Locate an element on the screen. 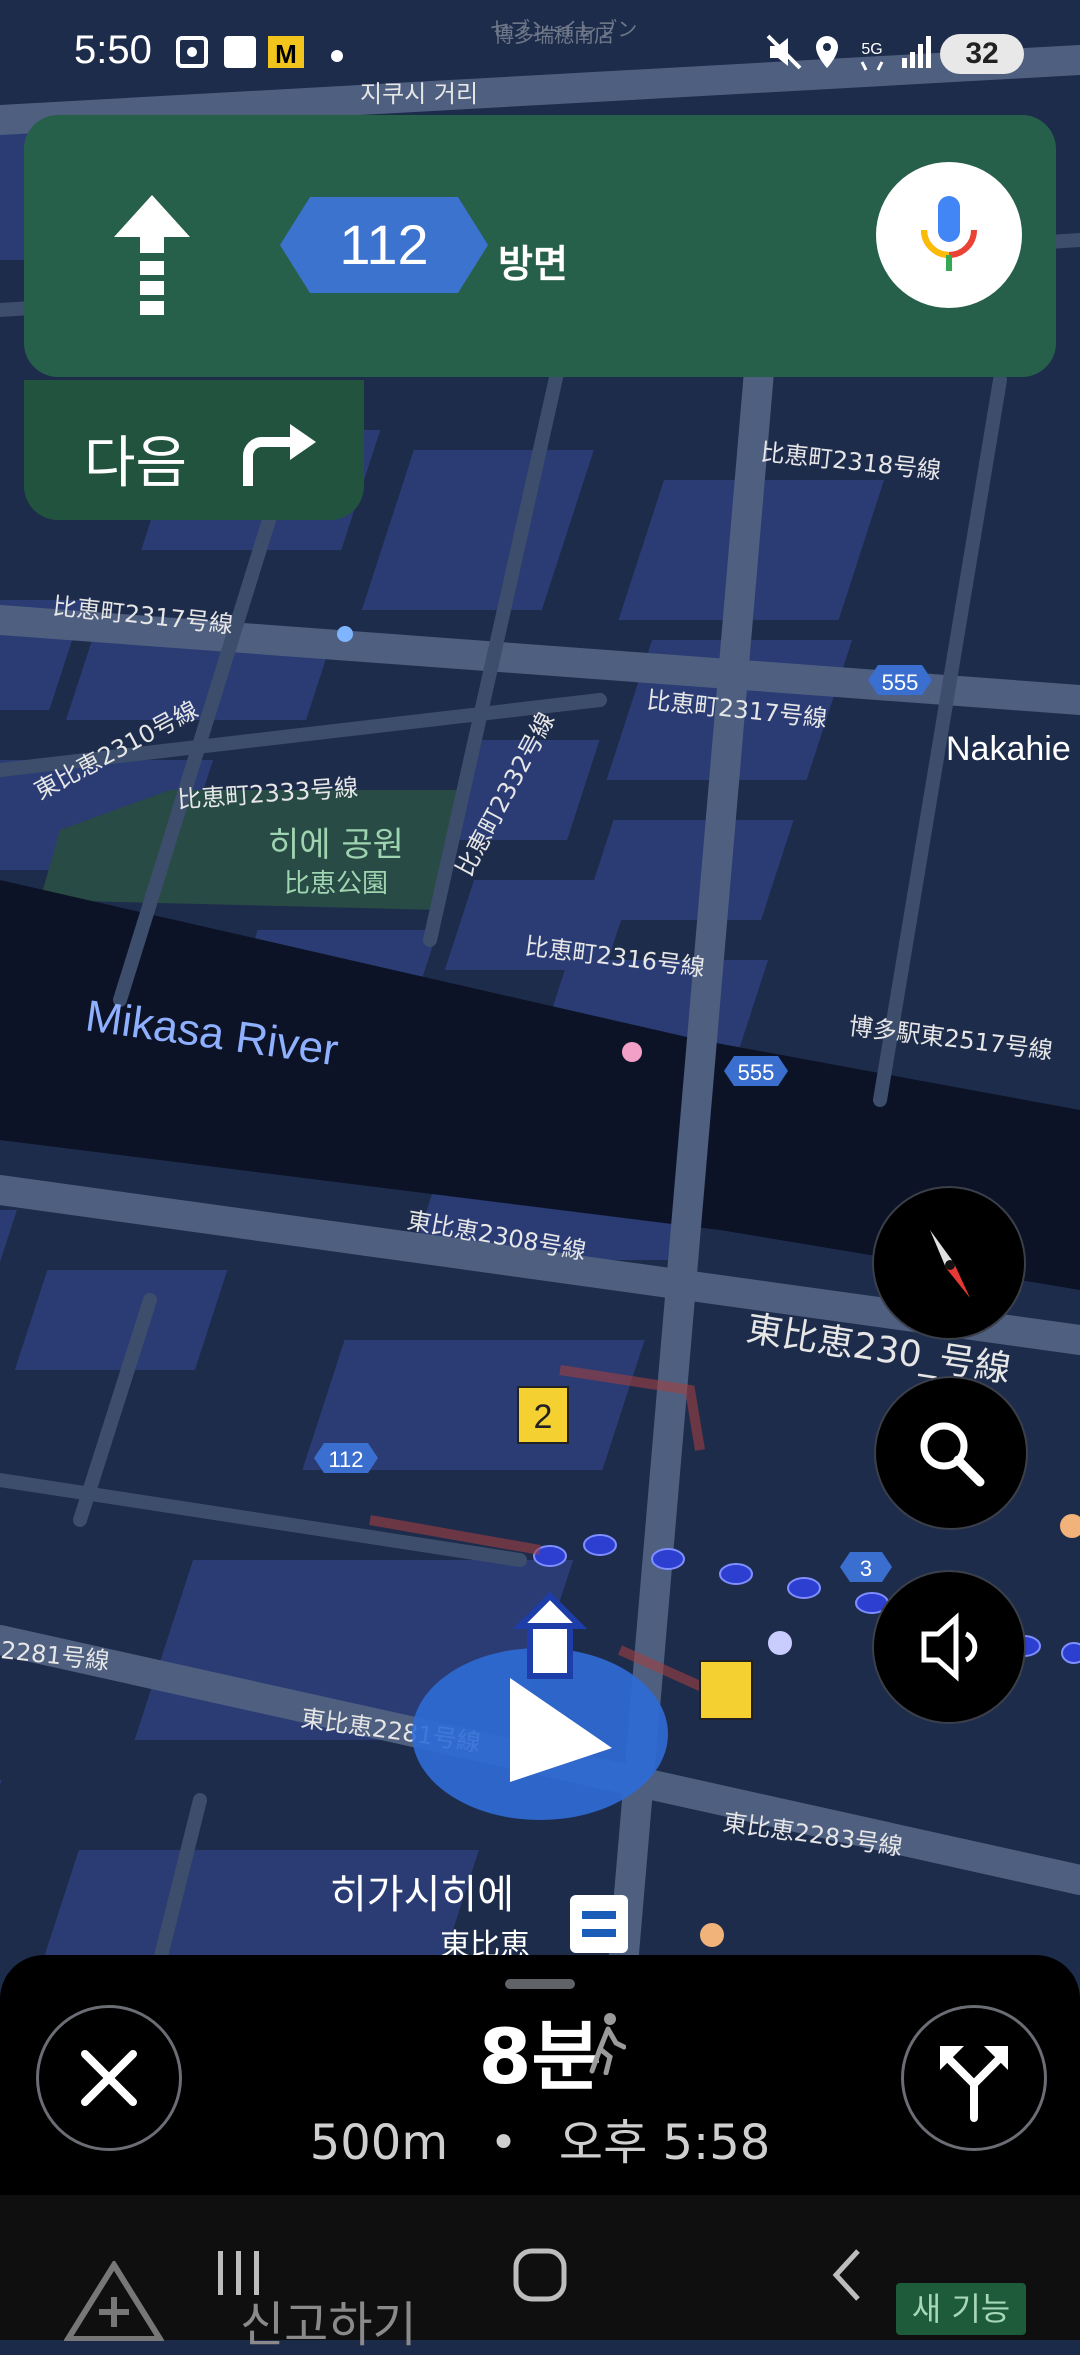 The width and height of the screenshot is (1080, 2355). exit-marker-2: 2 is located at coordinates (543, 1415).